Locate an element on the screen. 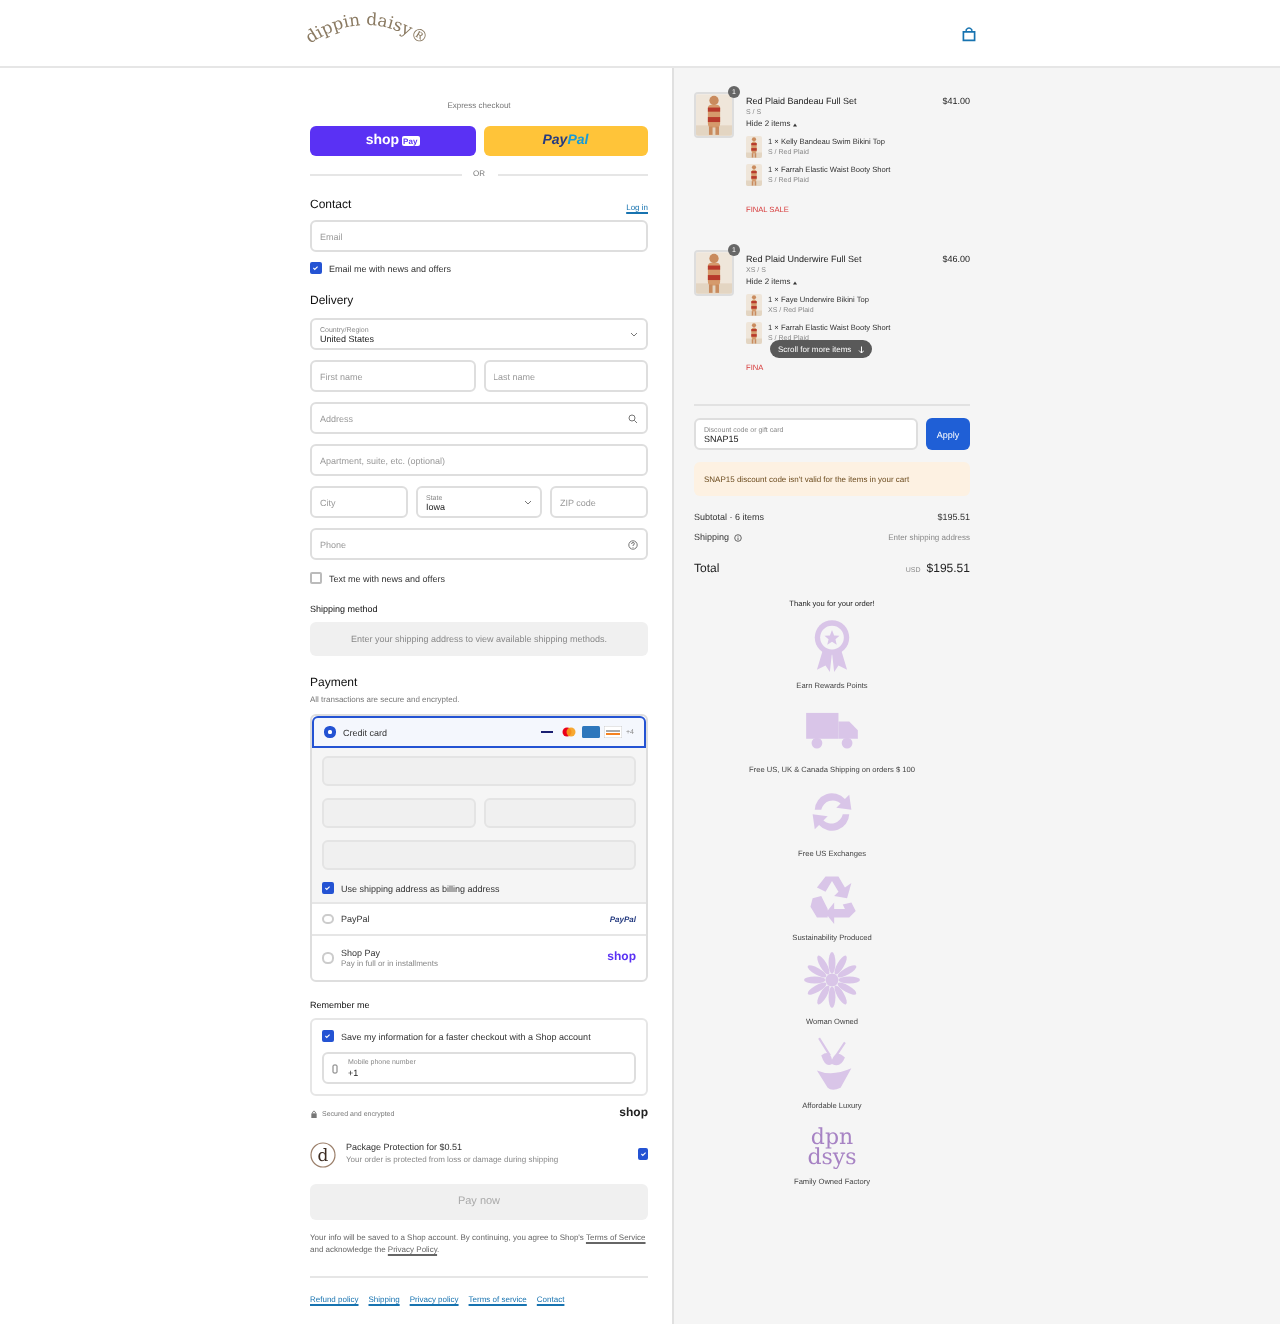  mobile-phone-icon is located at coordinates (335, 1068).